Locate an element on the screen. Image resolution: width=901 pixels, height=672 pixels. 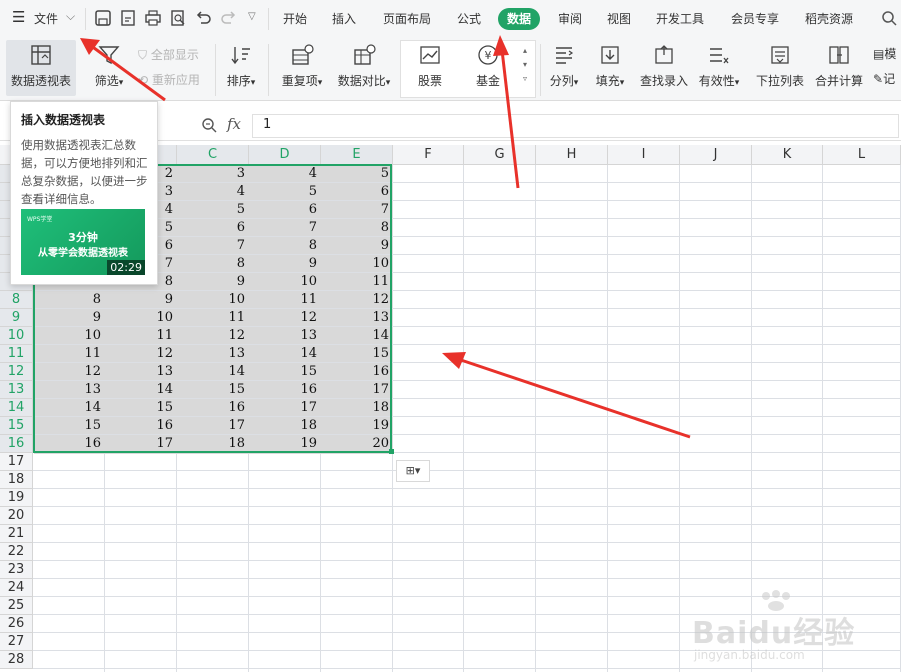
merge-calculation-button: 合并计算 is located at coordinates (839, 66).